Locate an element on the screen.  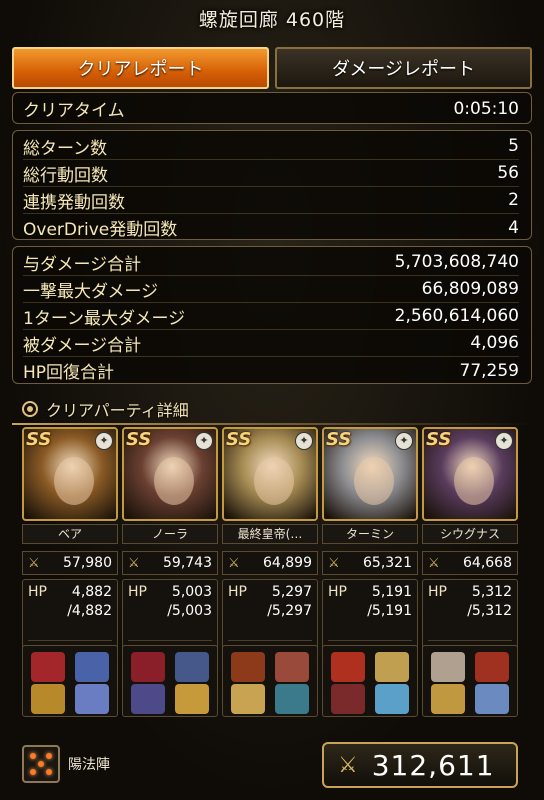
formation: 陽法陣 is located at coordinates (66, 764).